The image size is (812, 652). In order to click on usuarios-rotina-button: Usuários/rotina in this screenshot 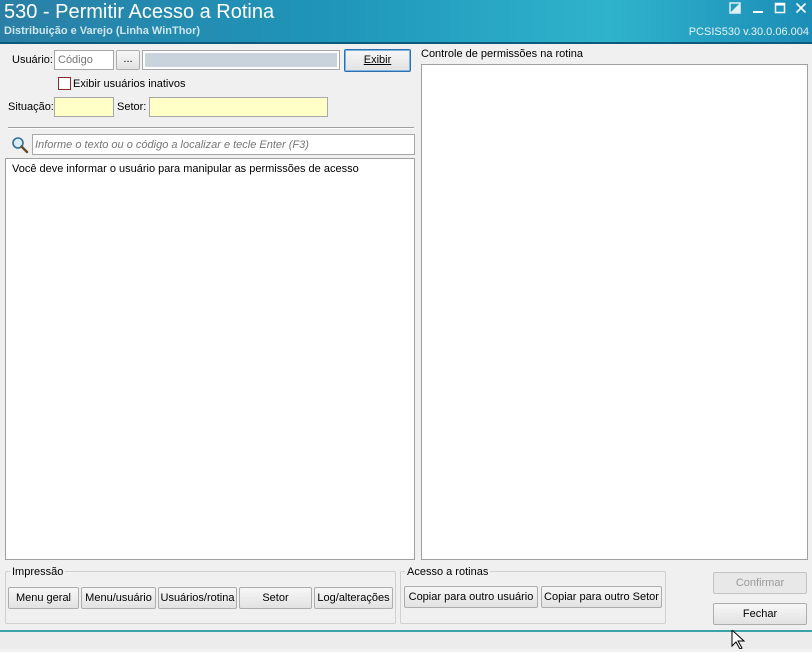, I will do `click(197, 598)`.